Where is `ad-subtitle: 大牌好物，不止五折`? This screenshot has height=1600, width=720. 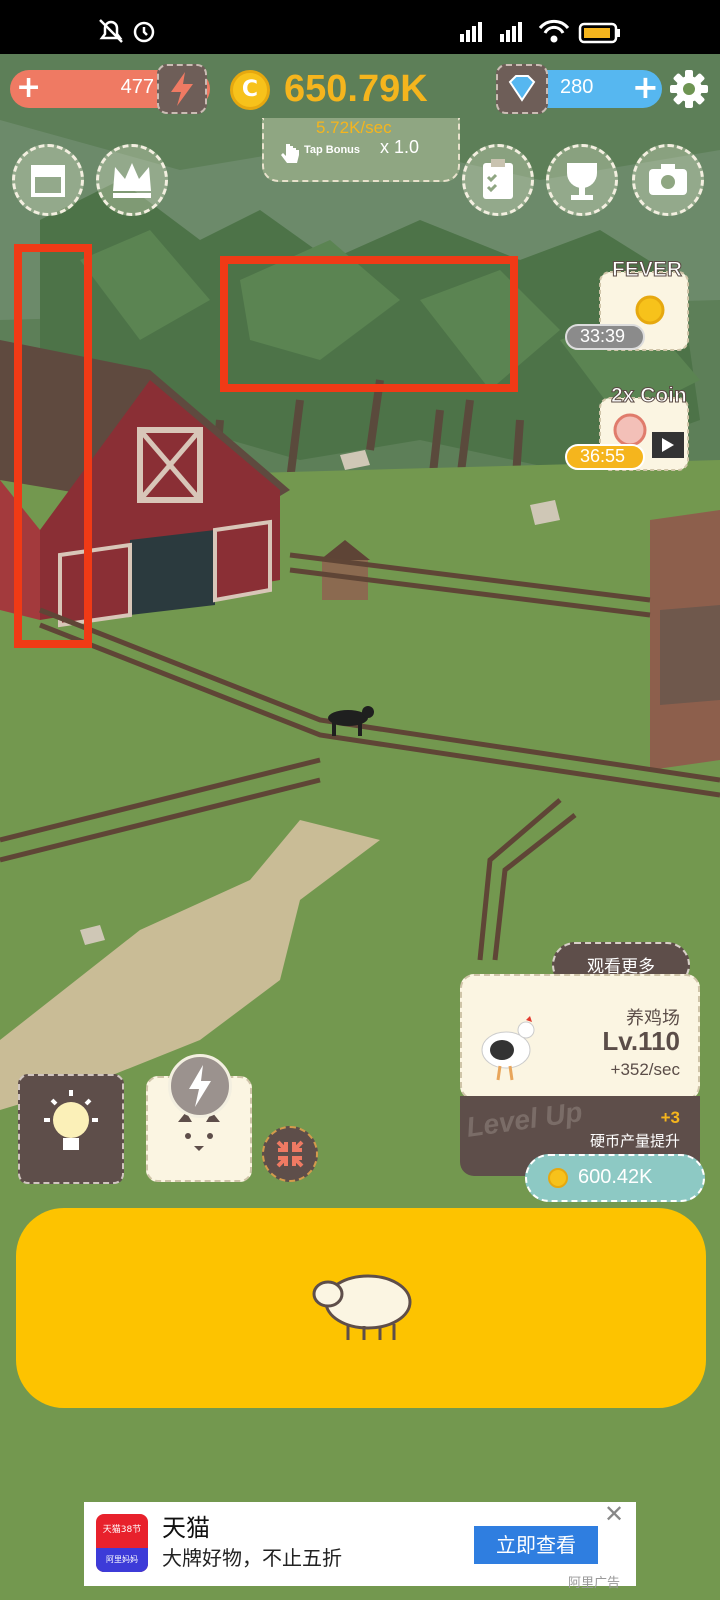 ad-subtitle: 大牌好物，不止五折 is located at coordinates (252, 1558).